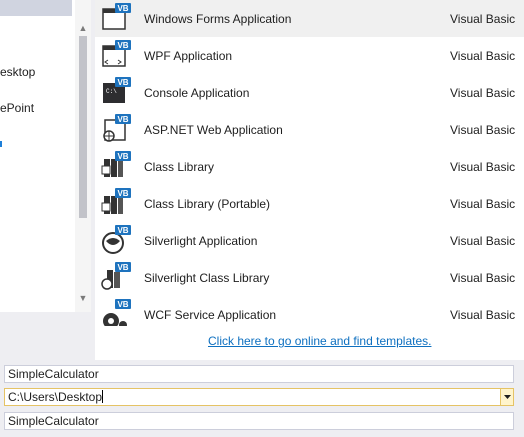  I want to click on location-field: C:\Users\Desktop, so click(259, 397).